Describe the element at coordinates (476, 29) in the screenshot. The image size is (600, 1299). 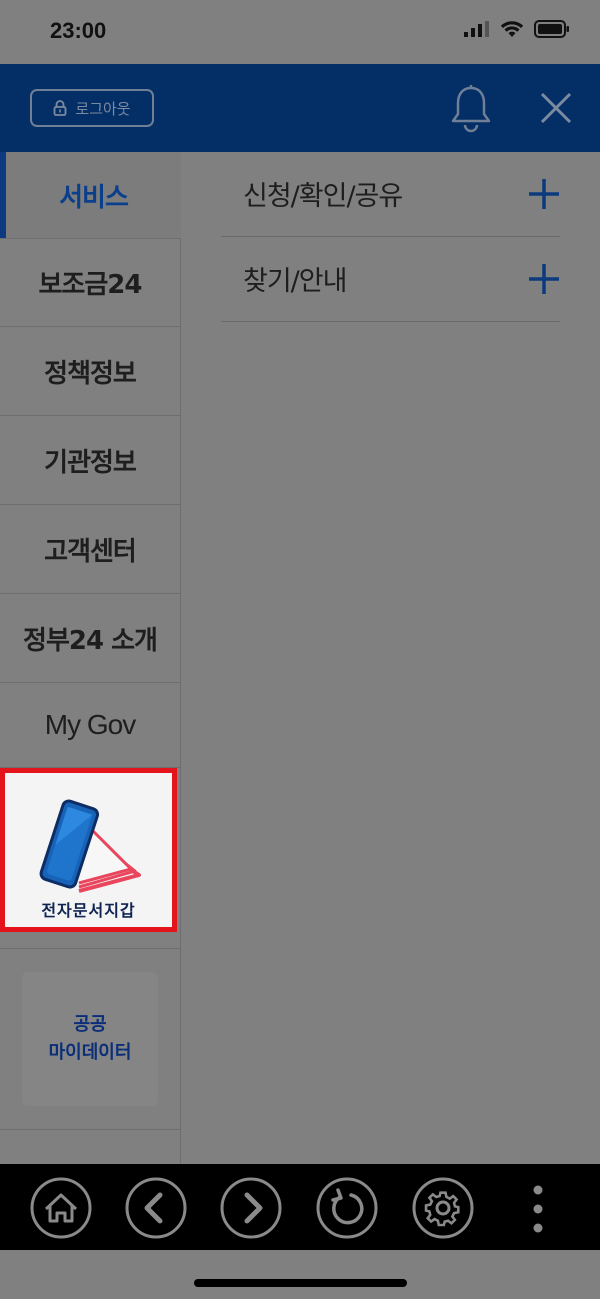
I see `signal-icon` at that location.